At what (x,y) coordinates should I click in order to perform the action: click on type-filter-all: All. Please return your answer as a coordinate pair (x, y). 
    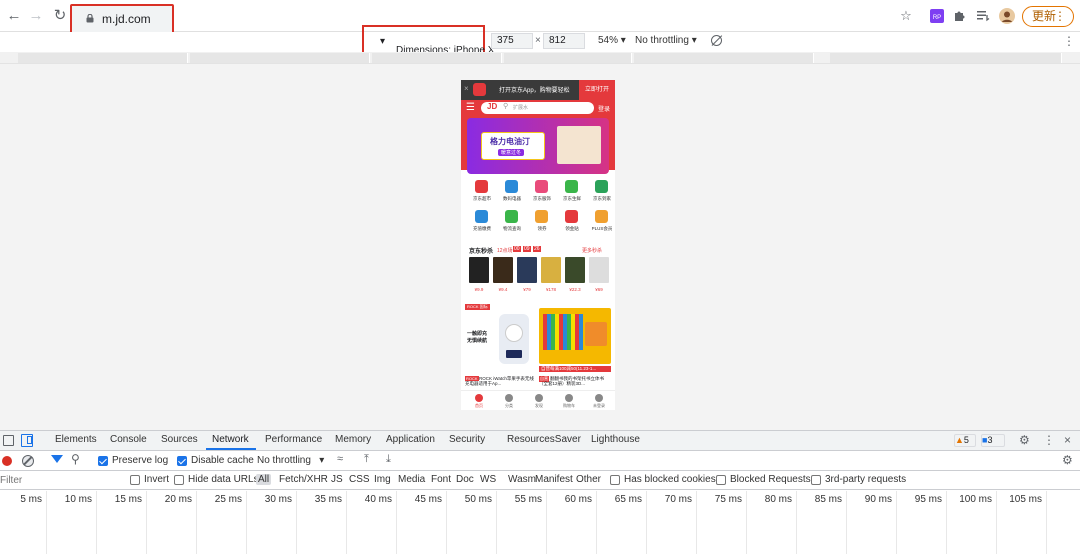
    Looking at the image, I should click on (264, 479).